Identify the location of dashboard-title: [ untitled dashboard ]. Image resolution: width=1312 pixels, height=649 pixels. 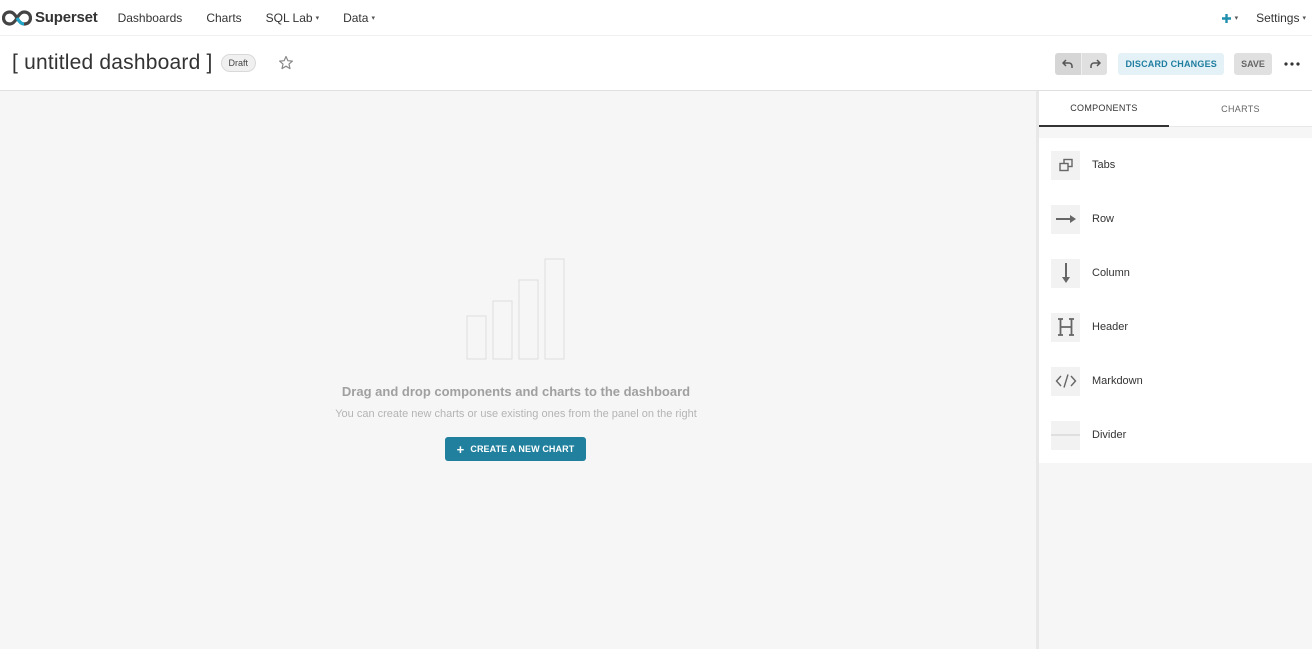
(112, 63).